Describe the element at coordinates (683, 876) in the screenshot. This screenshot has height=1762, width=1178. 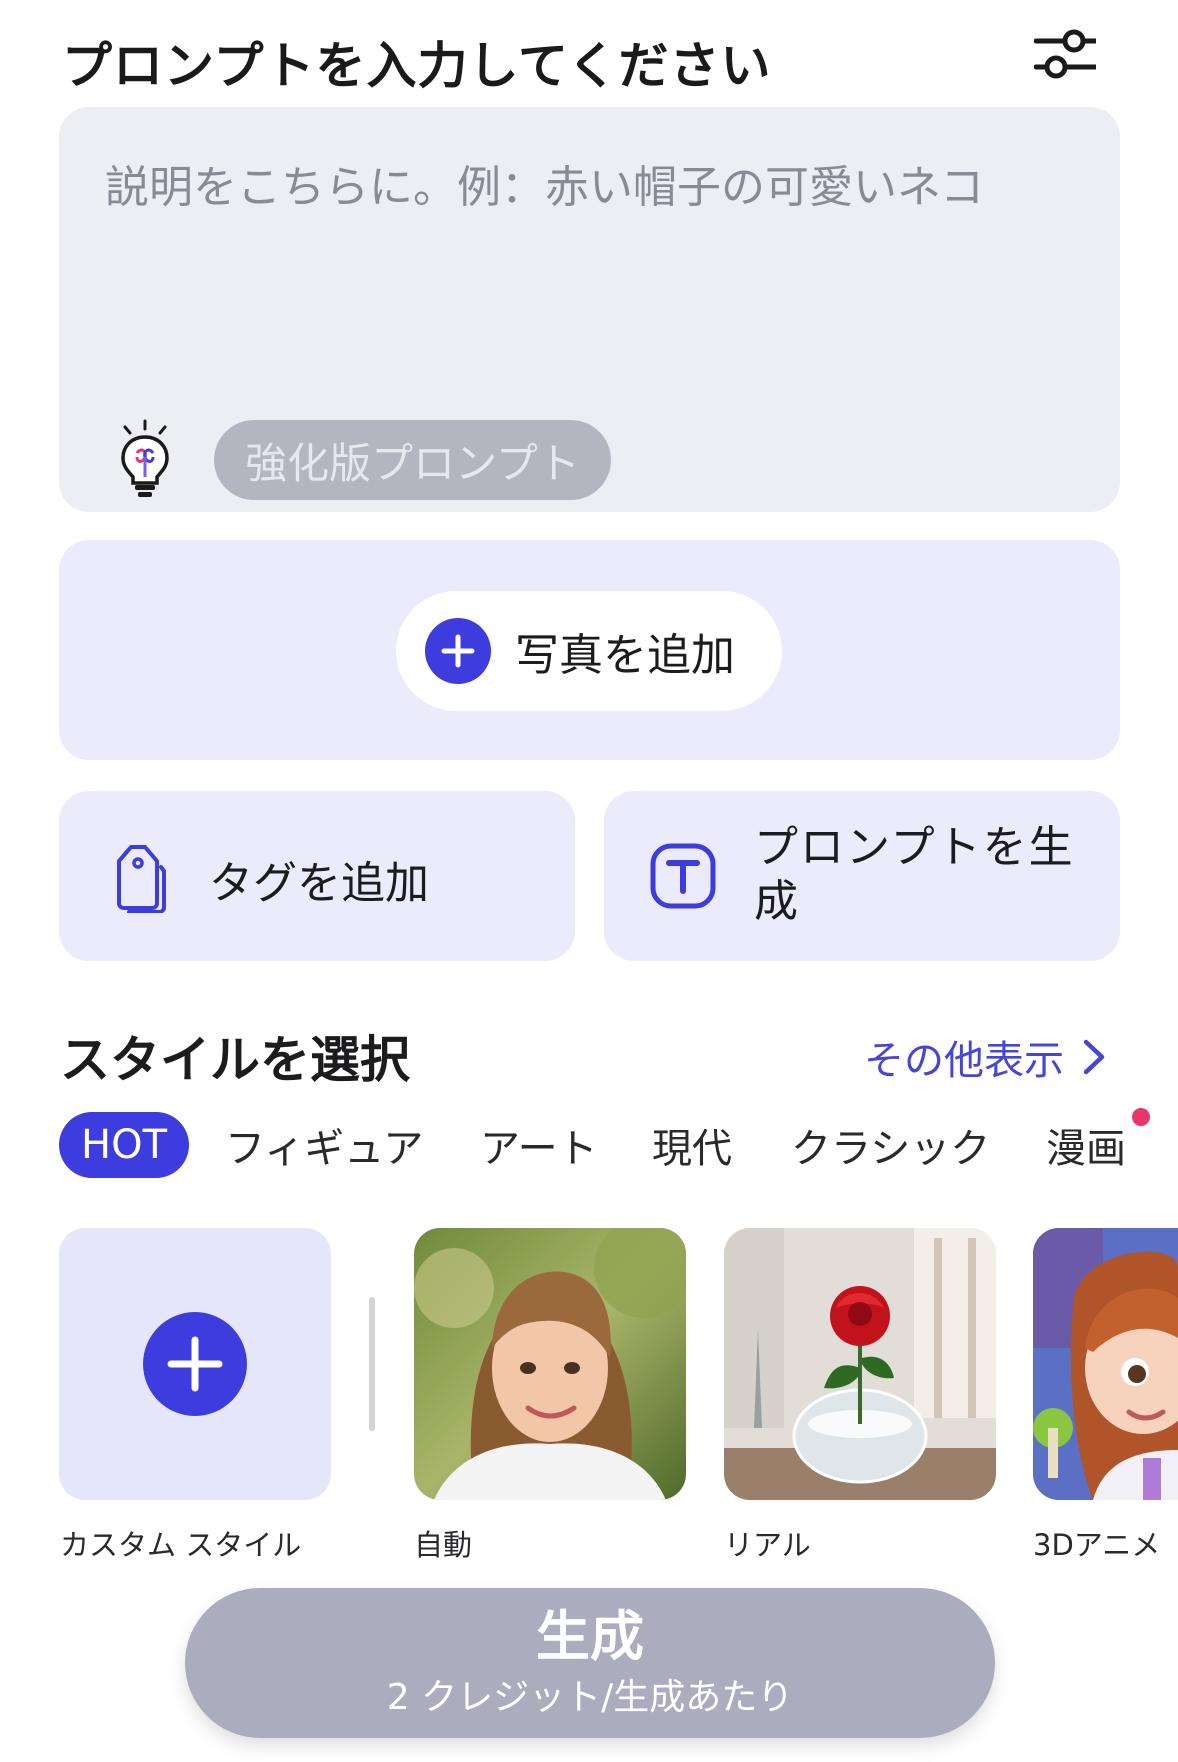
I see `text-t-icon` at that location.